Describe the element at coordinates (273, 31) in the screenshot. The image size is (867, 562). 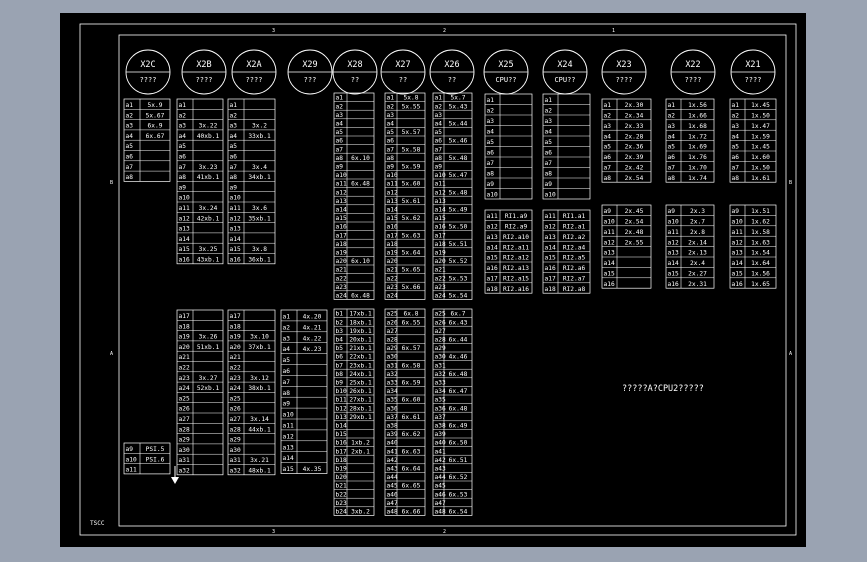
I see `tick-top: 3` at that location.